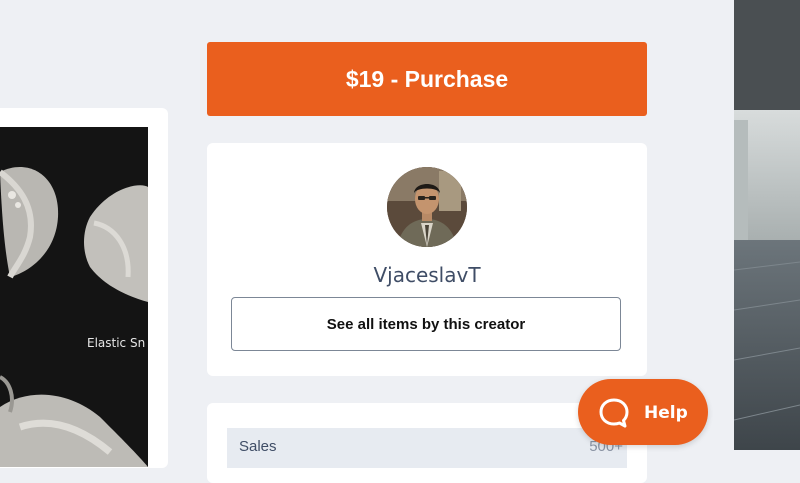  What do you see at coordinates (643, 412) in the screenshot?
I see `help-button: Help` at bounding box center [643, 412].